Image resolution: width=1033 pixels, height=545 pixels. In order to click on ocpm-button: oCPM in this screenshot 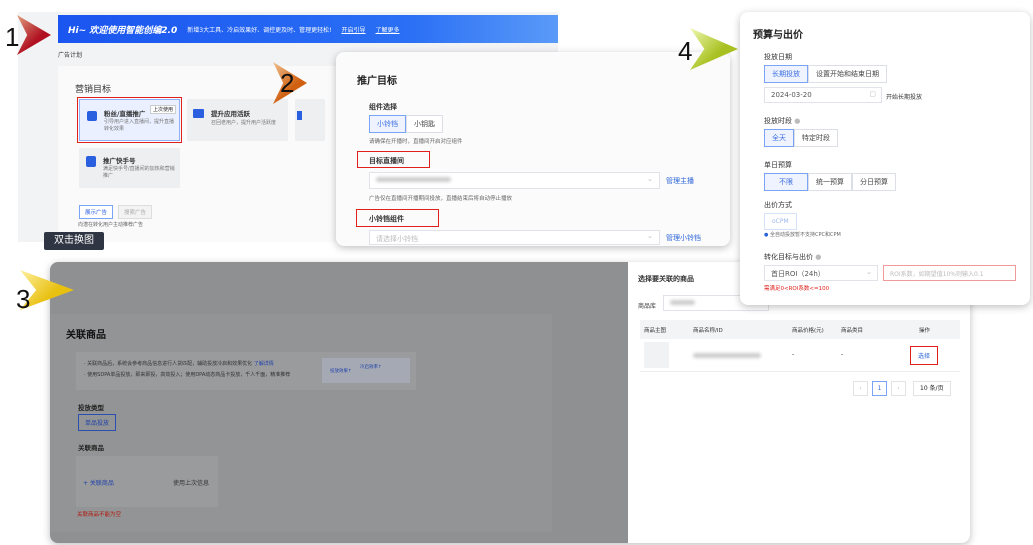, I will do `click(780, 221)`.